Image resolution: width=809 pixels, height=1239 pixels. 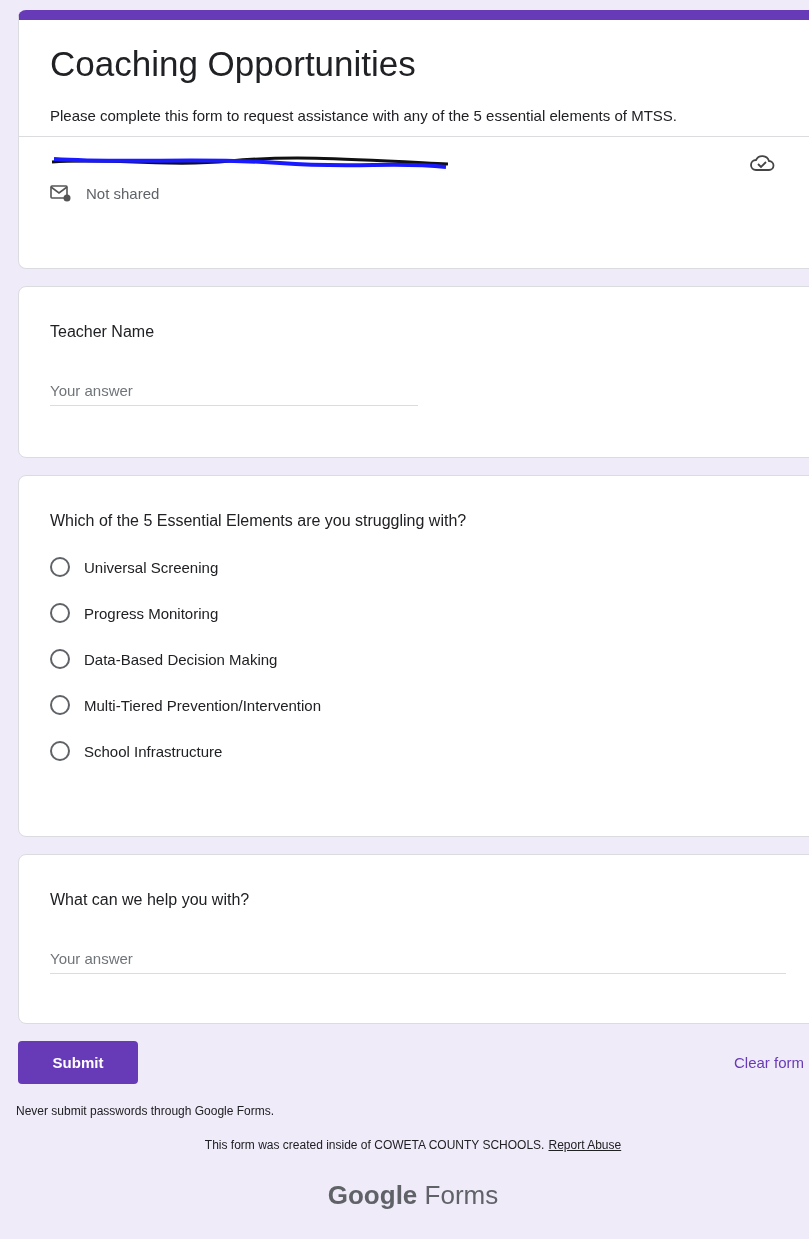 What do you see at coordinates (769, 1062) in the screenshot?
I see `clear-form-link: Clear form` at bounding box center [769, 1062].